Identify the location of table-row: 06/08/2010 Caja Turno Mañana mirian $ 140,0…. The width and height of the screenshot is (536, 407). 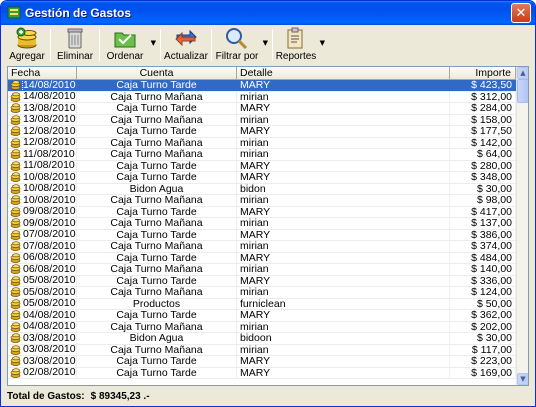
(262, 270).